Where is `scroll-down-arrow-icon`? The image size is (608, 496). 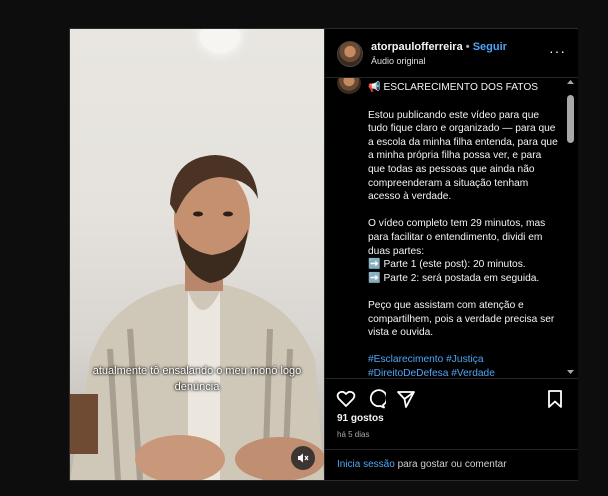 scroll-down-arrow-icon is located at coordinates (570, 372).